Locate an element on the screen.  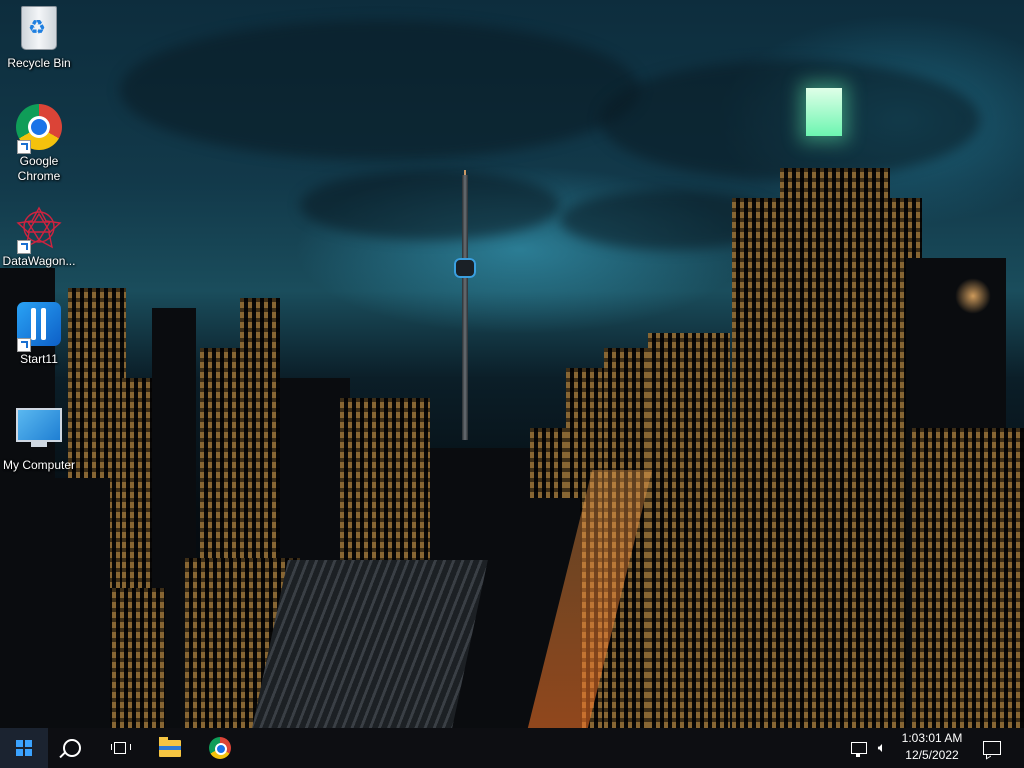
network-icon is located at coordinates (859, 749).